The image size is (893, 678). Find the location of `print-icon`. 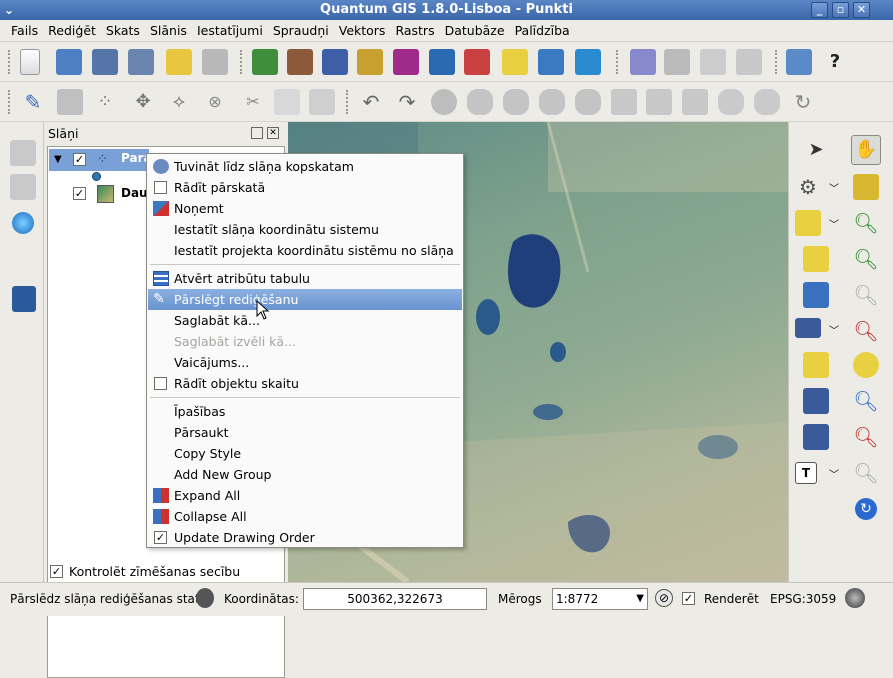

print-icon is located at coordinates (215, 62).